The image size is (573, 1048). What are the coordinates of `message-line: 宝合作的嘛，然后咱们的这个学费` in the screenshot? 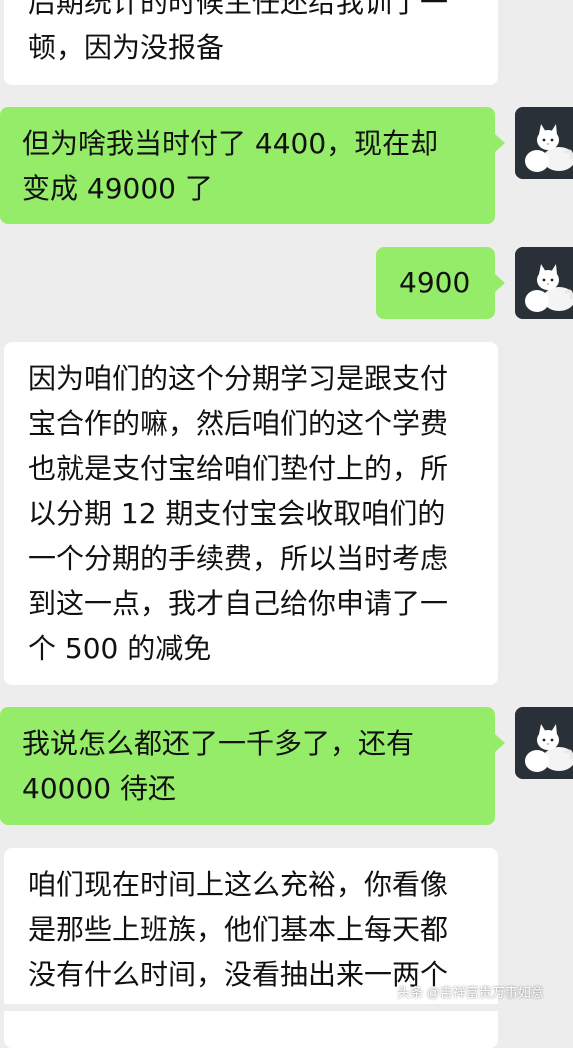 It's located at (238, 423).